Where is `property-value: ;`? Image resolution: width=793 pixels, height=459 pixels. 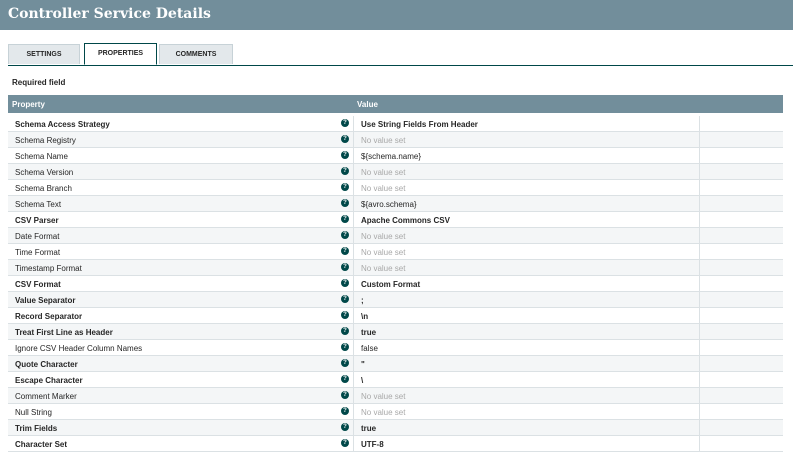
property-value: ; is located at coordinates (362, 300).